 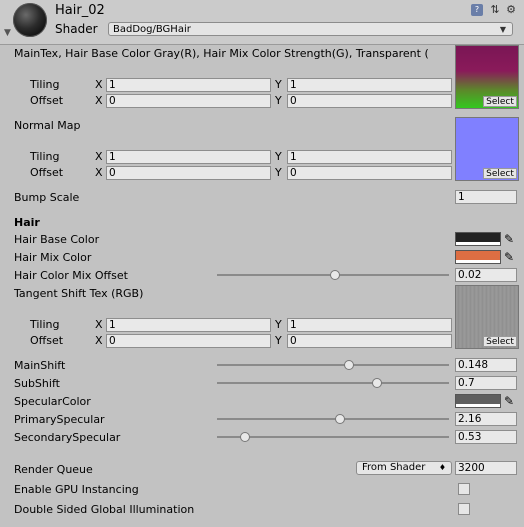 What do you see at coordinates (53, 257) in the screenshot?
I see `hair-mix-color-label: Hair Mix Color` at bounding box center [53, 257].